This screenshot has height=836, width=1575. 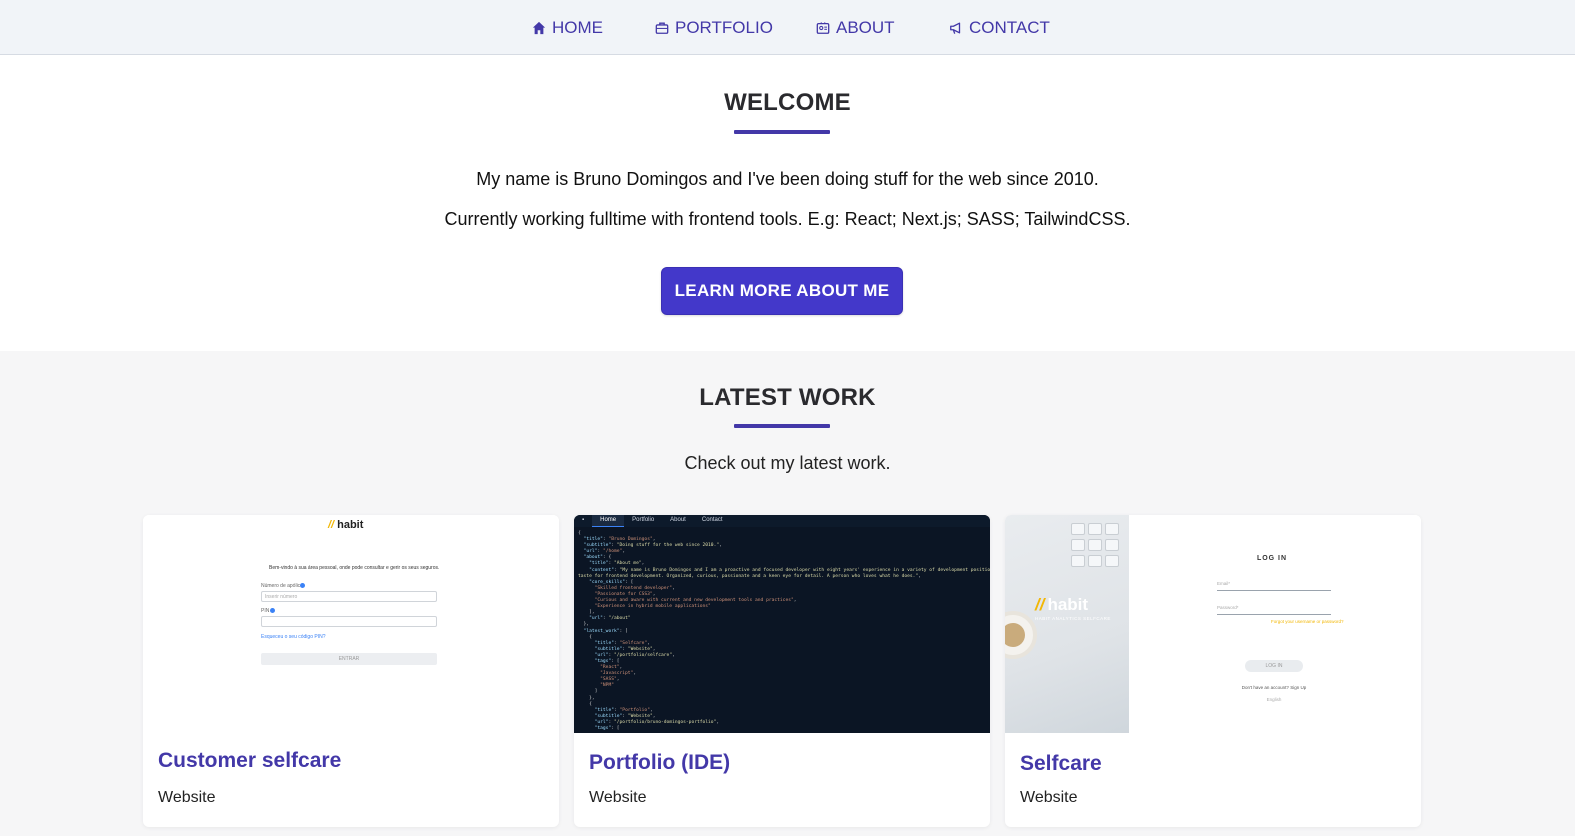 I want to click on card-title: Portfolio (IDE), so click(x=660, y=762).